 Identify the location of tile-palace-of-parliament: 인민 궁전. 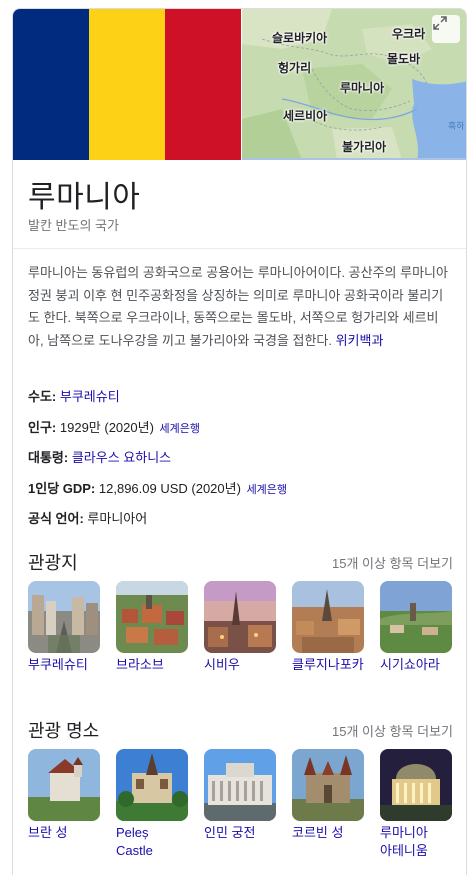
(240, 795).